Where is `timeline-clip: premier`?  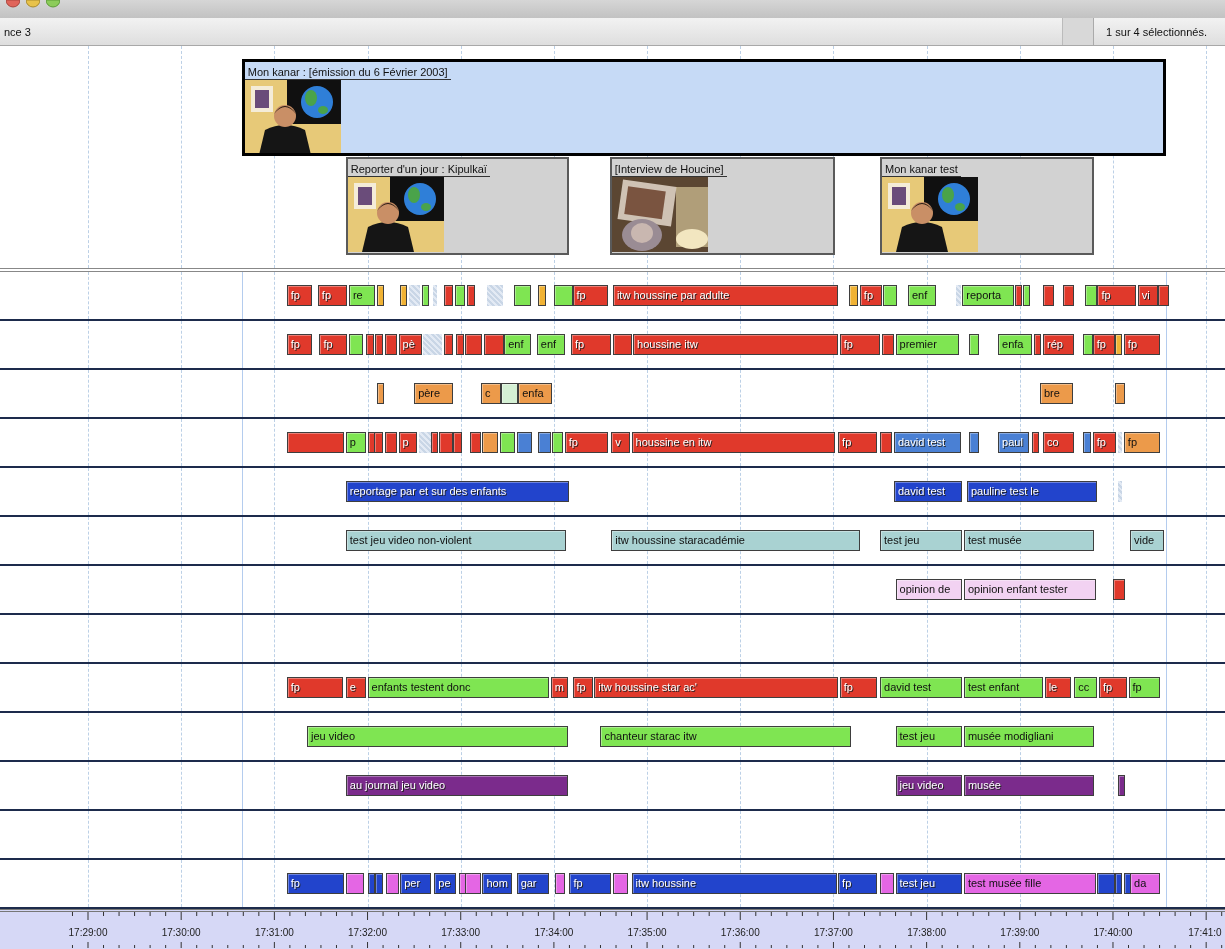
timeline-clip: premier is located at coordinates (927, 344).